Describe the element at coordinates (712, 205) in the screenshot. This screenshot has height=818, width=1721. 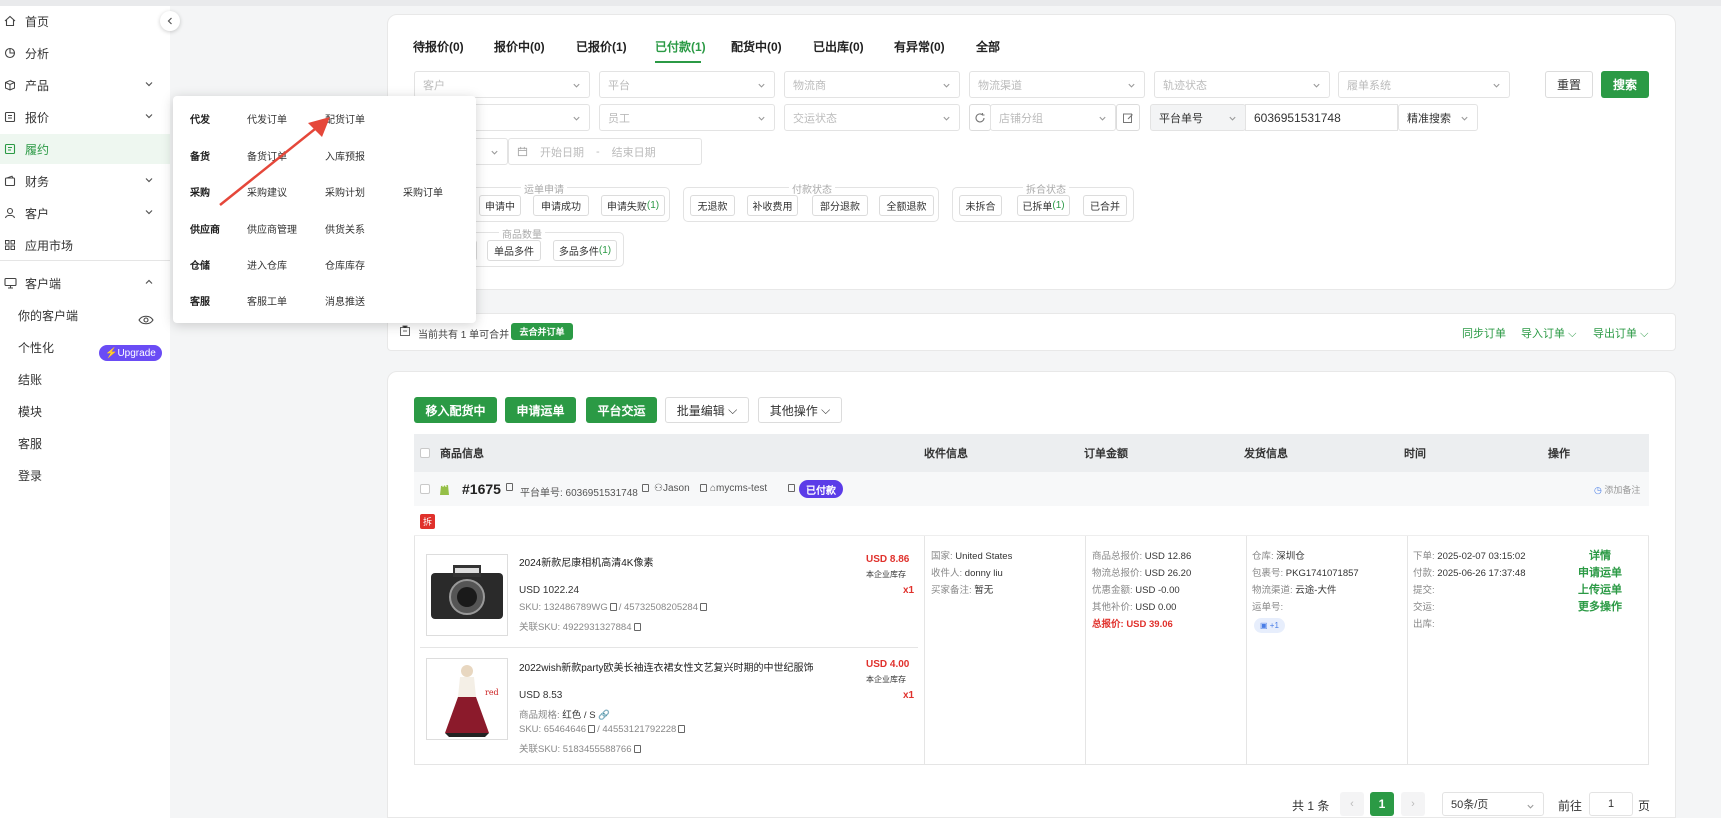
I see `chip-no-refund: 无退款` at that location.